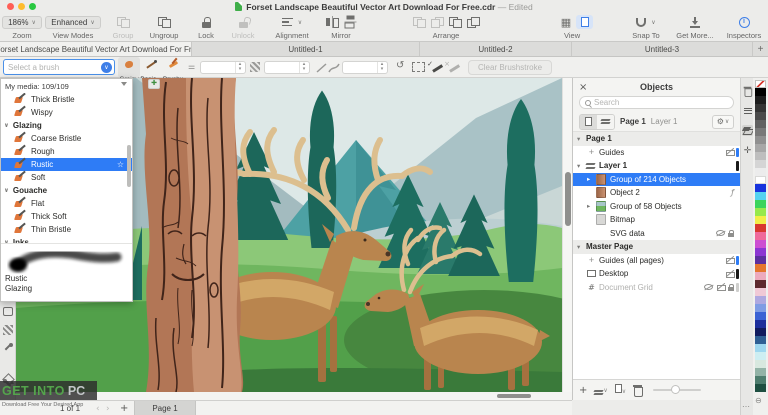 The height and width of the screenshot is (415, 768). I want to click on ungroup-button: Ungroup, so click(164, 27).